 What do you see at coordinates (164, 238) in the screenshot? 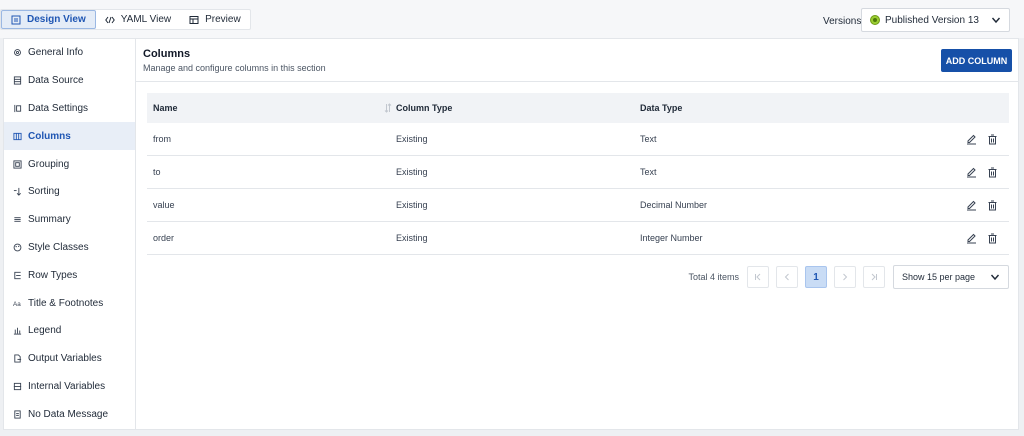
I see `cell-name: order` at bounding box center [164, 238].